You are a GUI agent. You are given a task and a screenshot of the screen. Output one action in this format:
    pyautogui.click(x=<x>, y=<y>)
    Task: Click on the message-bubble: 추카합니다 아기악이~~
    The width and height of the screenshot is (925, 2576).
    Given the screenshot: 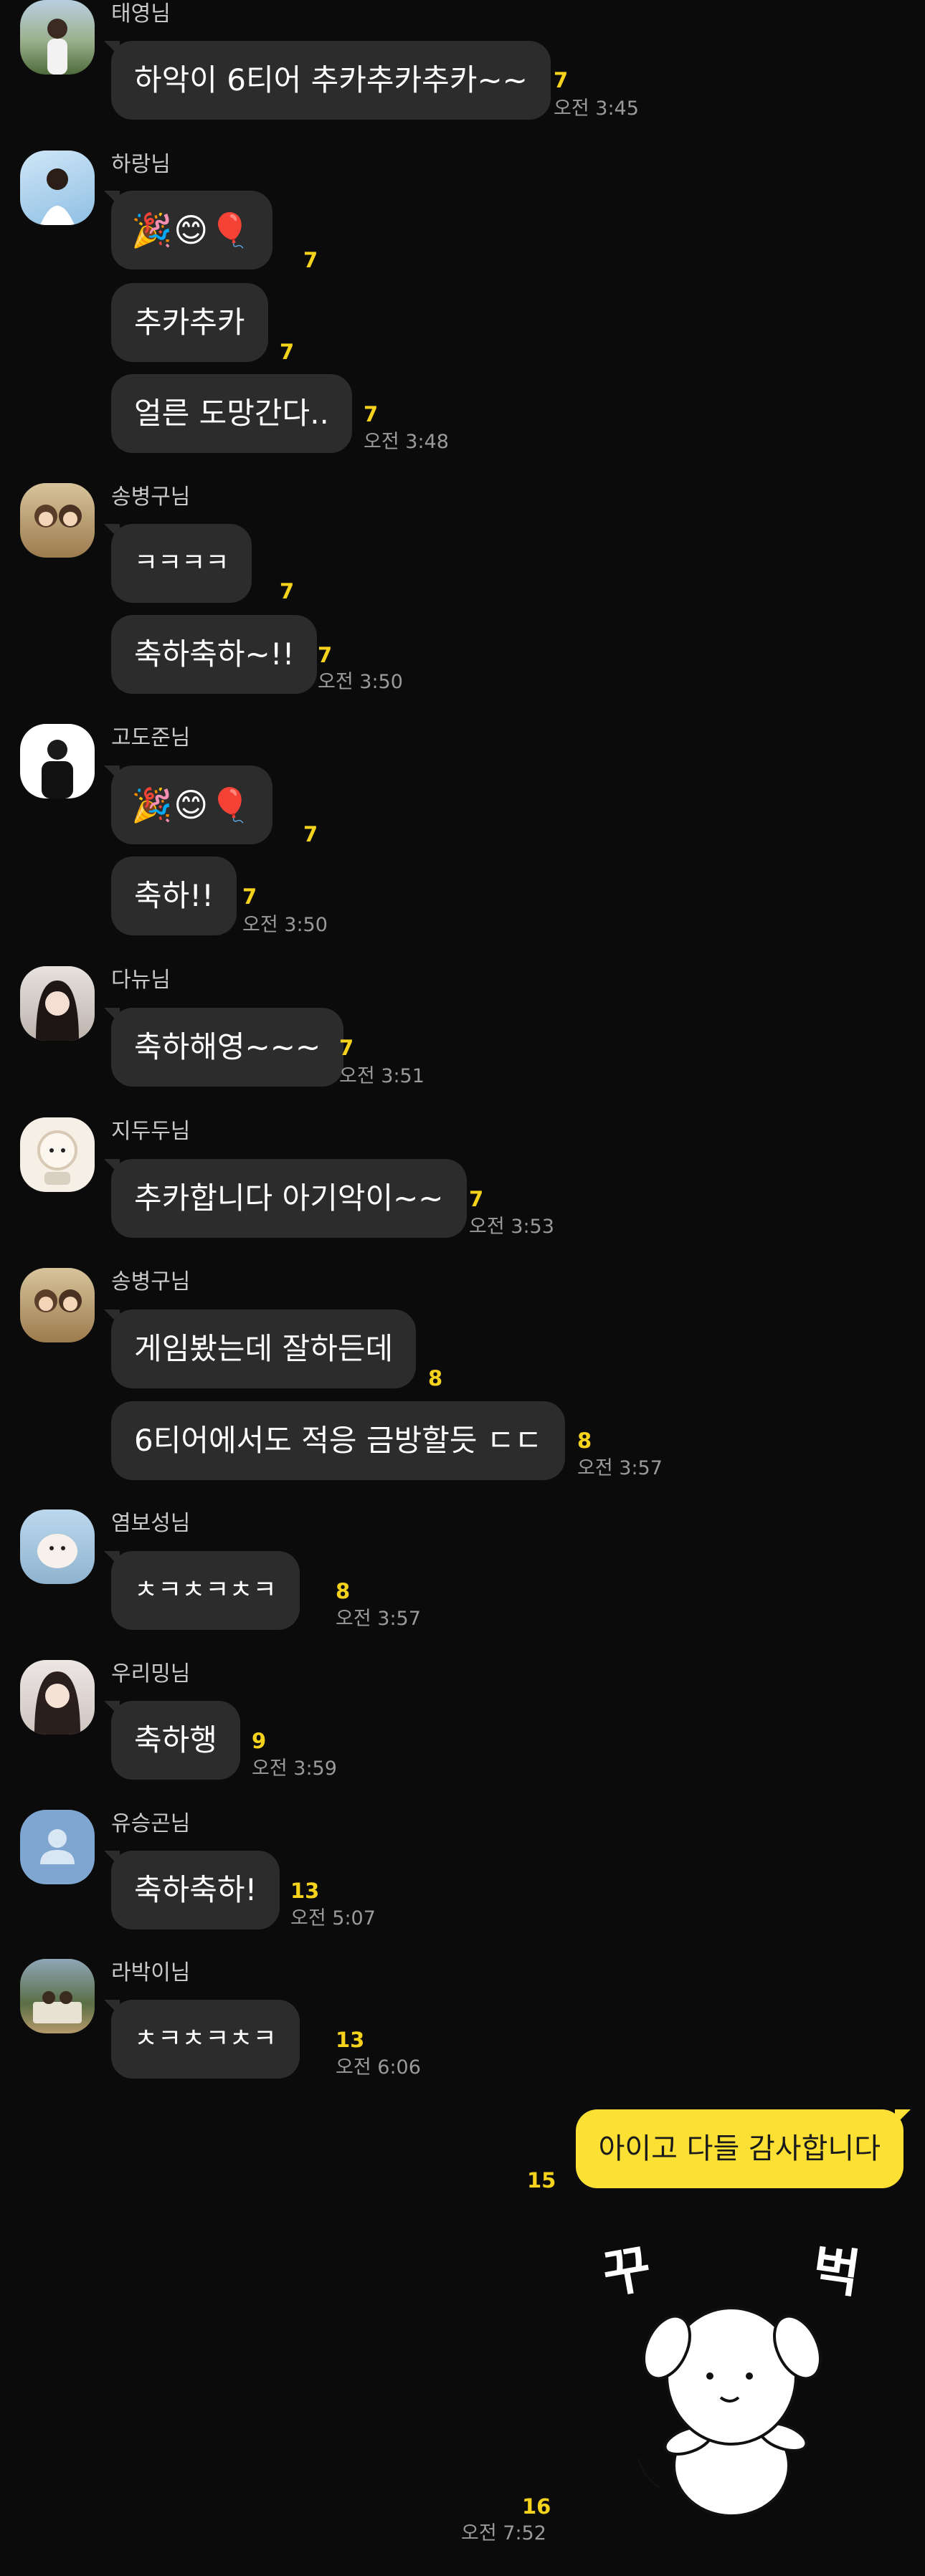 What is the action you would take?
    pyautogui.click(x=285, y=1198)
    